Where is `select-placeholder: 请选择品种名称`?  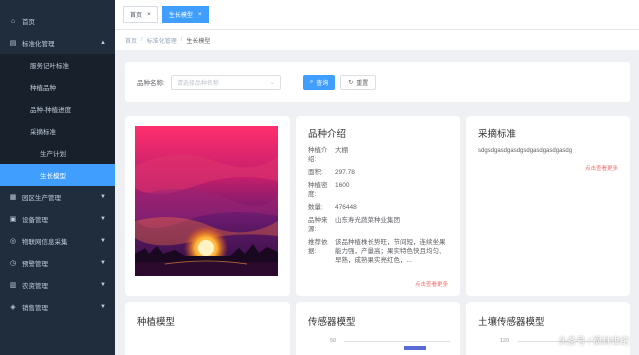 select-placeholder: 请选择品种名称 is located at coordinates (197, 83).